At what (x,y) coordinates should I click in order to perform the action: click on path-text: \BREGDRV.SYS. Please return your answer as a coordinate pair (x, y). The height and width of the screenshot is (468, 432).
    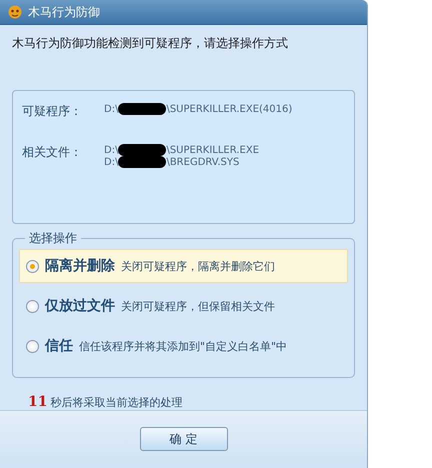
    Looking at the image, I should click on (203, 162).